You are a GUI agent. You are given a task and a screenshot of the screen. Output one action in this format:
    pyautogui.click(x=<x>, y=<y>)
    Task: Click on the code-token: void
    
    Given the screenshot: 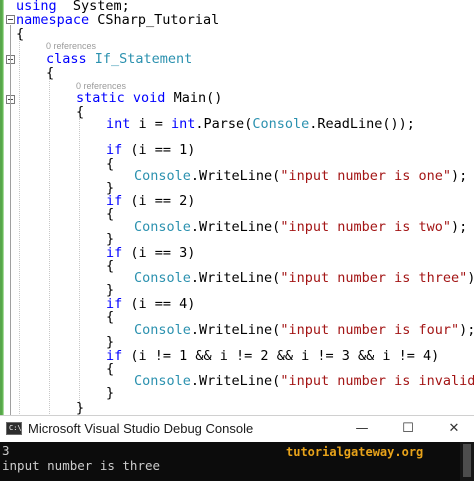 What is the action you would take?
    pyautogui.click(x=149, y=98)
    